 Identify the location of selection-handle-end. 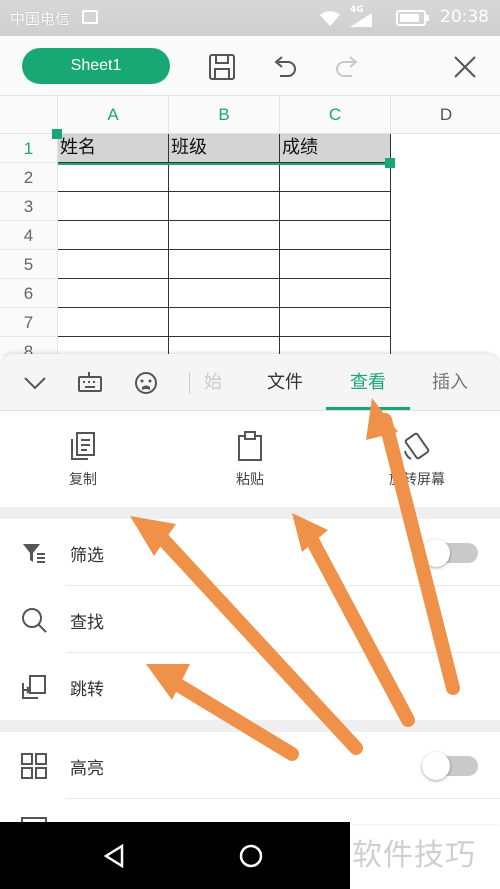
(390, 163).